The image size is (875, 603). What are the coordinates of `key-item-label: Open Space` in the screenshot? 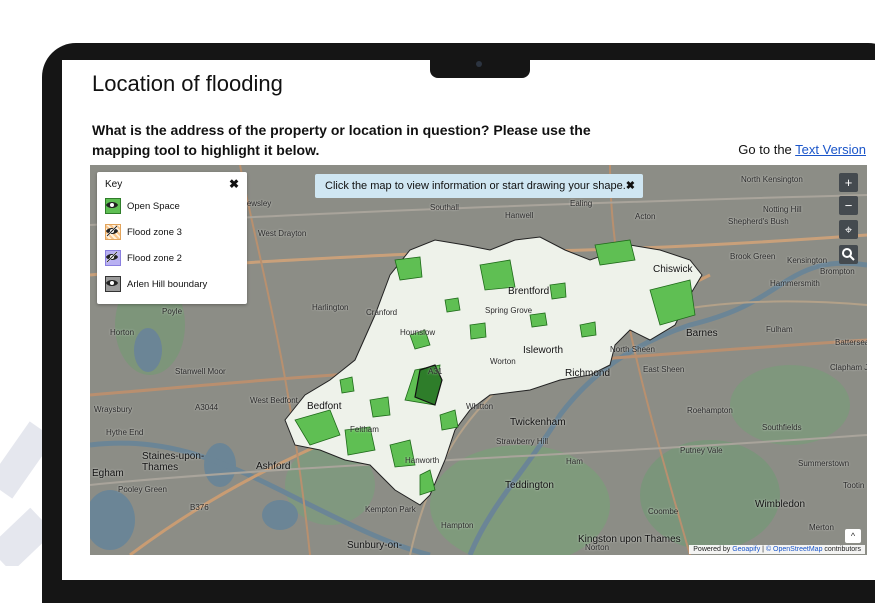 It's located at (153, 206).